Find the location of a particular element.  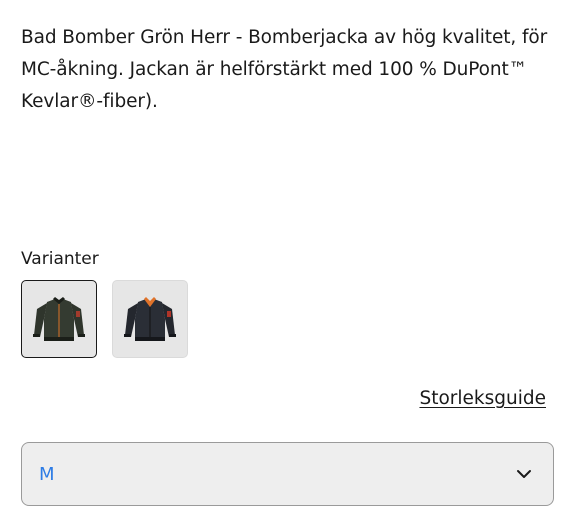

variant-black-jacket is located at coordinates (150, 319).